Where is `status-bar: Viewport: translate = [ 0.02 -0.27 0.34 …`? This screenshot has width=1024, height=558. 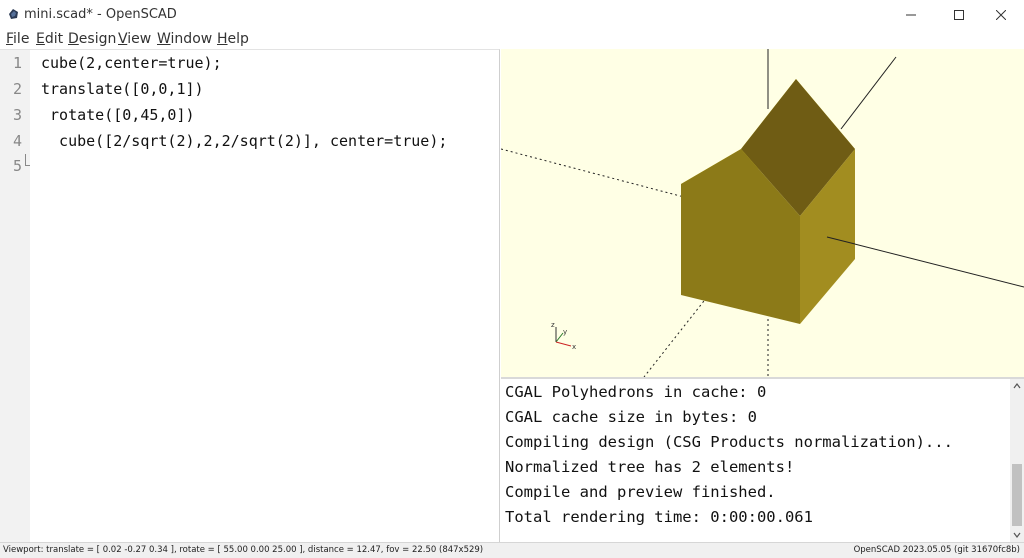 status-bar: Viewport: translate = [ 0.02 -0.27 0.34 … is located at coordinates (512, 550).